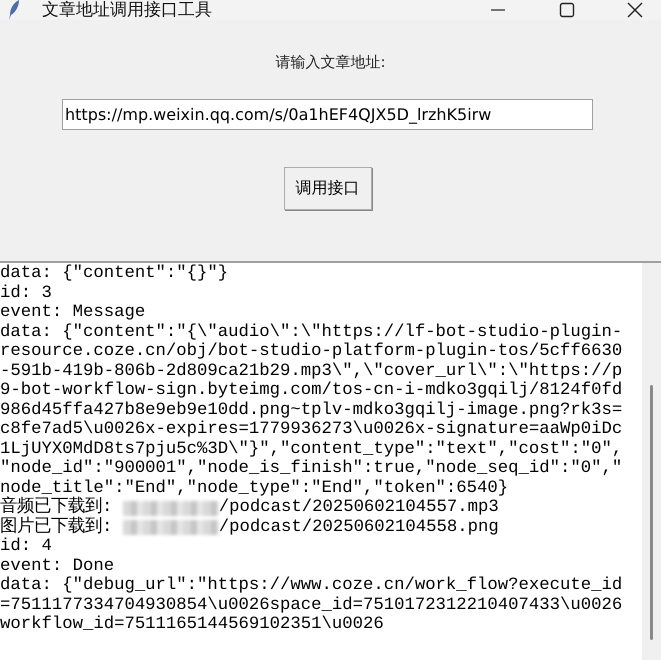 The image size is (661, 660). Describe the element at coordinates (311, 469) in the screenshot. I see `output-line: "node_id":"900001","node_is_finish":true,"node_seq_id":"0","` at that location.